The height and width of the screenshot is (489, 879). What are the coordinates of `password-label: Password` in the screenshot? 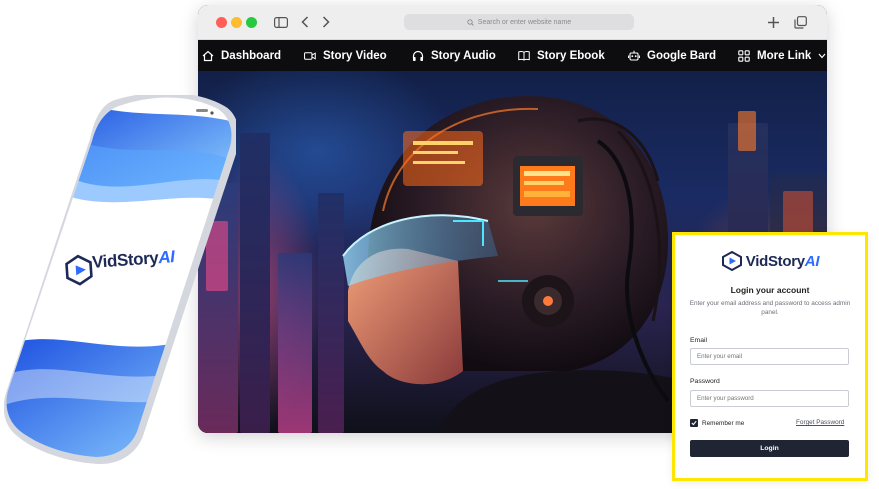 It's located at (705, 381).